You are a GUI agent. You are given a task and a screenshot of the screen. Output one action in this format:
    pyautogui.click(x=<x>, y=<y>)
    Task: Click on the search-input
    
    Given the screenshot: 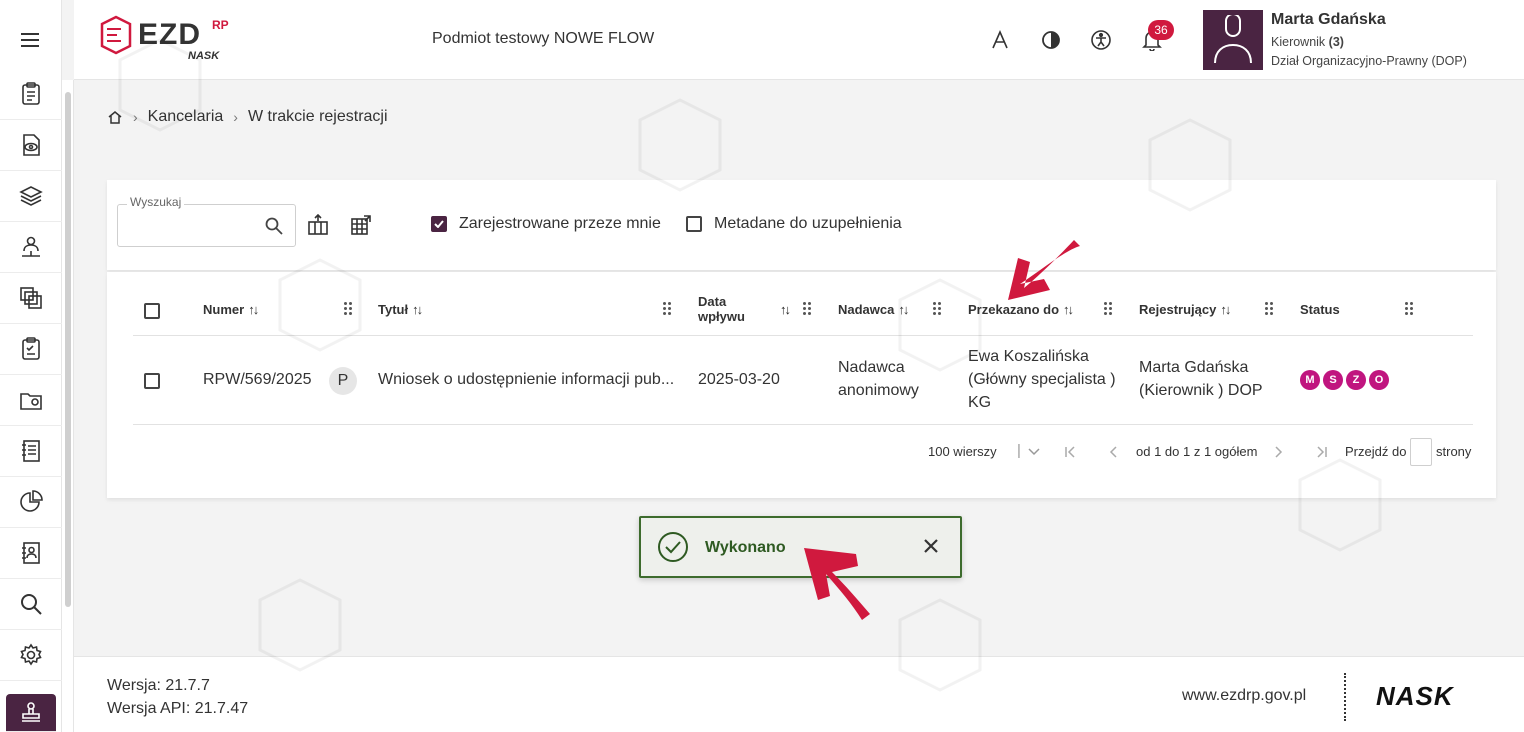 What is the action you would take?
    pyautogui.click(x=191, y=226)
    